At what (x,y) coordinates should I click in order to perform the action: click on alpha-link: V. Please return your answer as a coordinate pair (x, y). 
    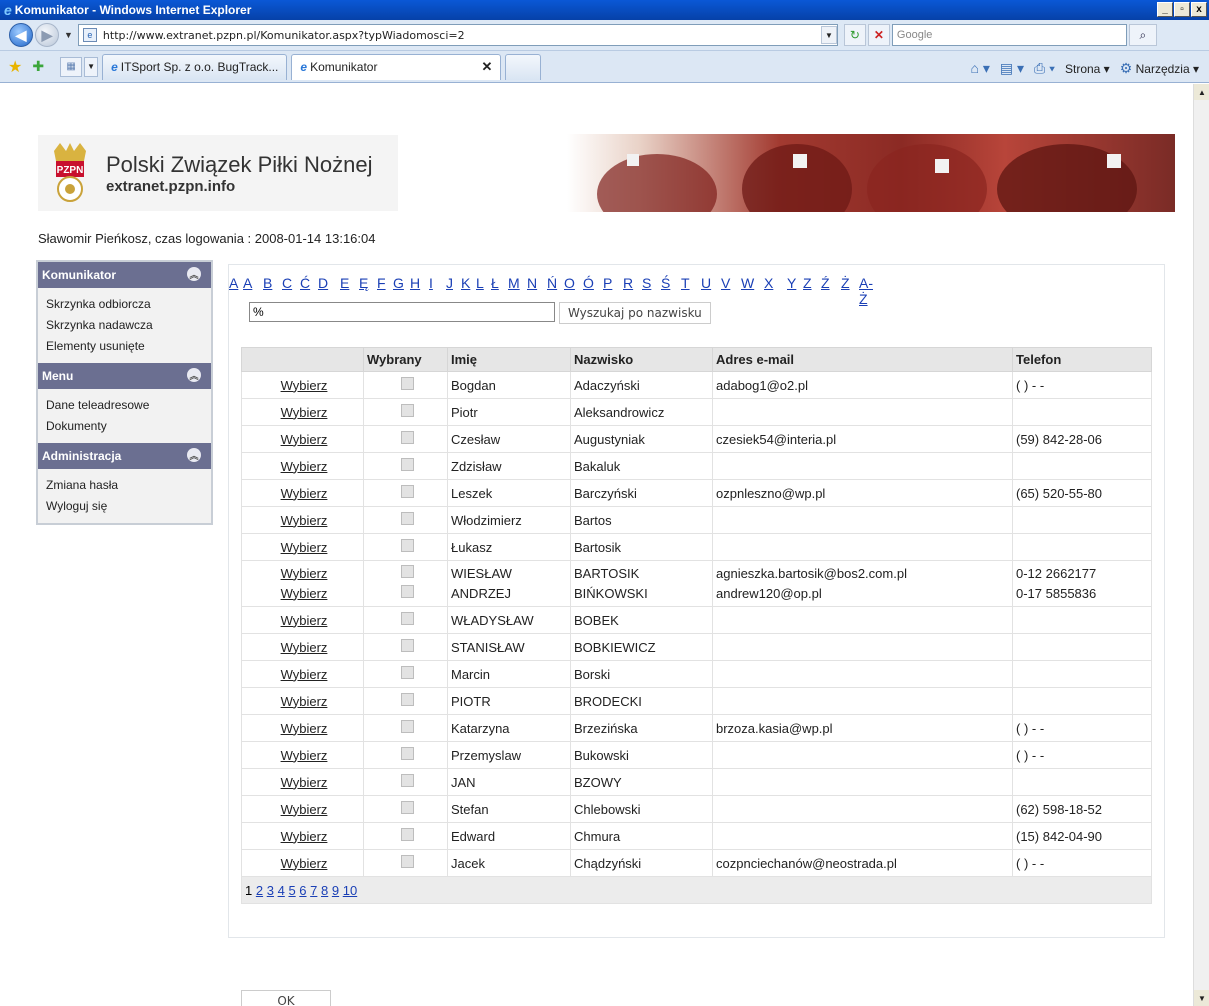
    Looking at the image, I should click on (731, 291).